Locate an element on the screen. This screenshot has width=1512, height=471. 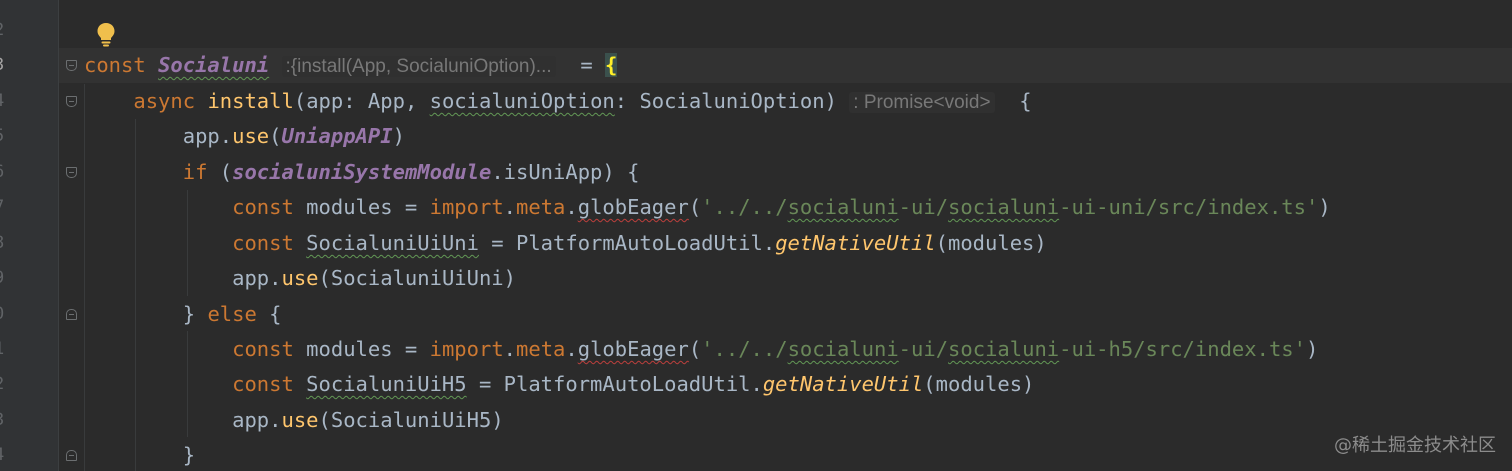
code-line: 4 } is located at coordinates (756, 454).